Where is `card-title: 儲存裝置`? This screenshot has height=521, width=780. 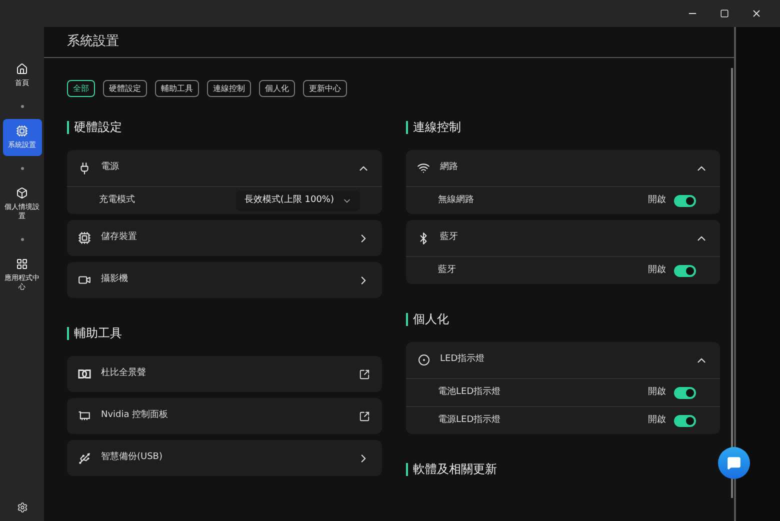 card-title: 儲存裝置 is located at coordinates (119, 238).